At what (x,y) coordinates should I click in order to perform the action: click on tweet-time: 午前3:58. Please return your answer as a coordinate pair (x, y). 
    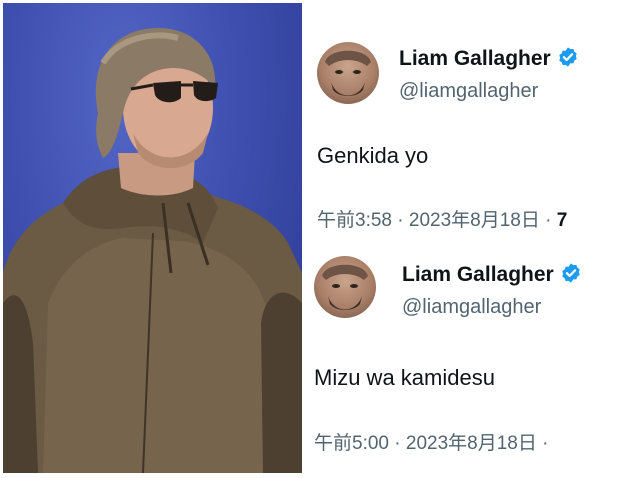
    Looking at the image, I should click on (354, 220).